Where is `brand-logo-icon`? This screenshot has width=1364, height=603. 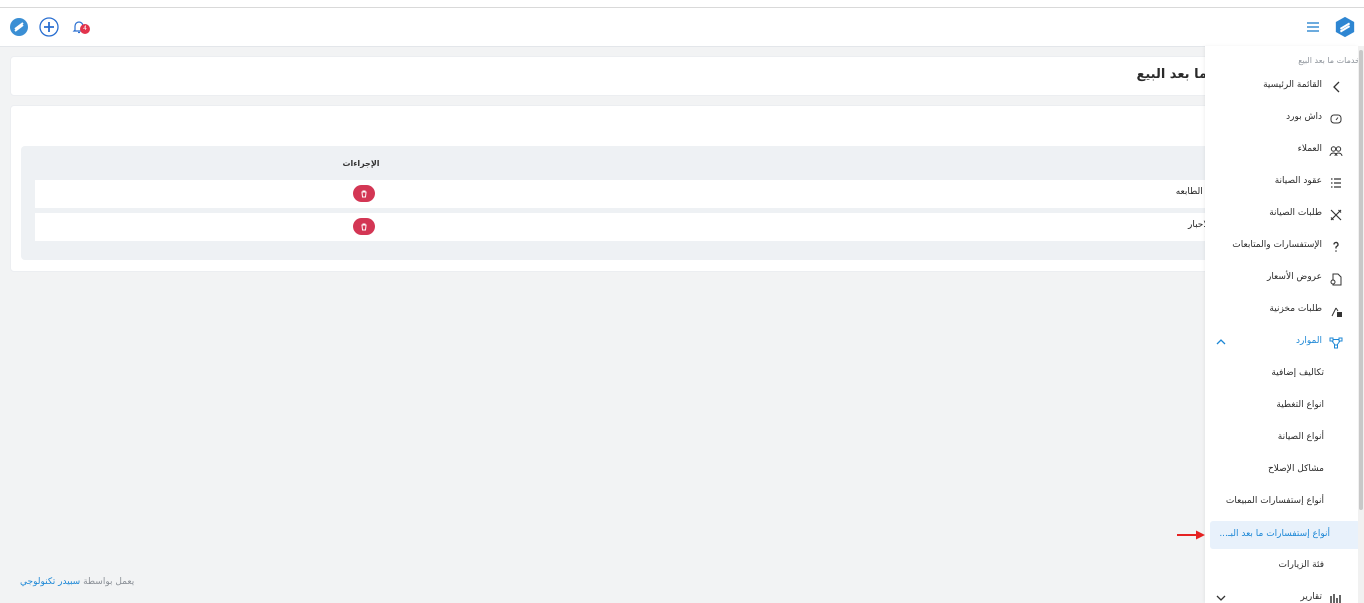 brand-logo-icon is located at coordinates (1345, 27).